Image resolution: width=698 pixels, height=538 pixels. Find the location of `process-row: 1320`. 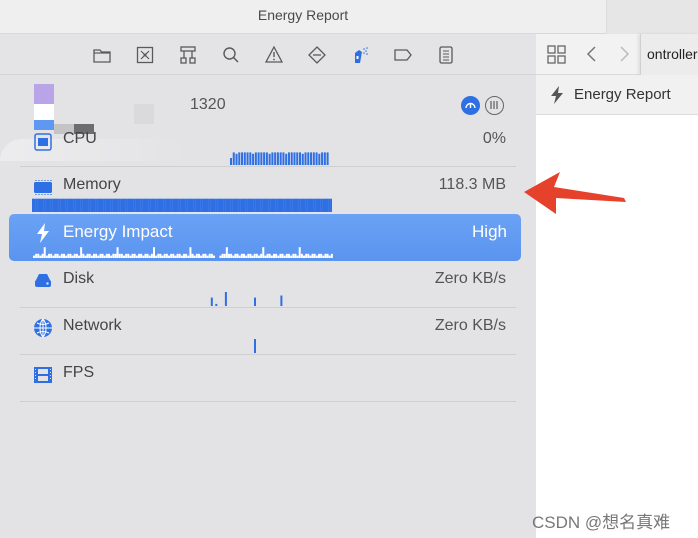

process-row: 1320 is located at coordinates (268, 104).